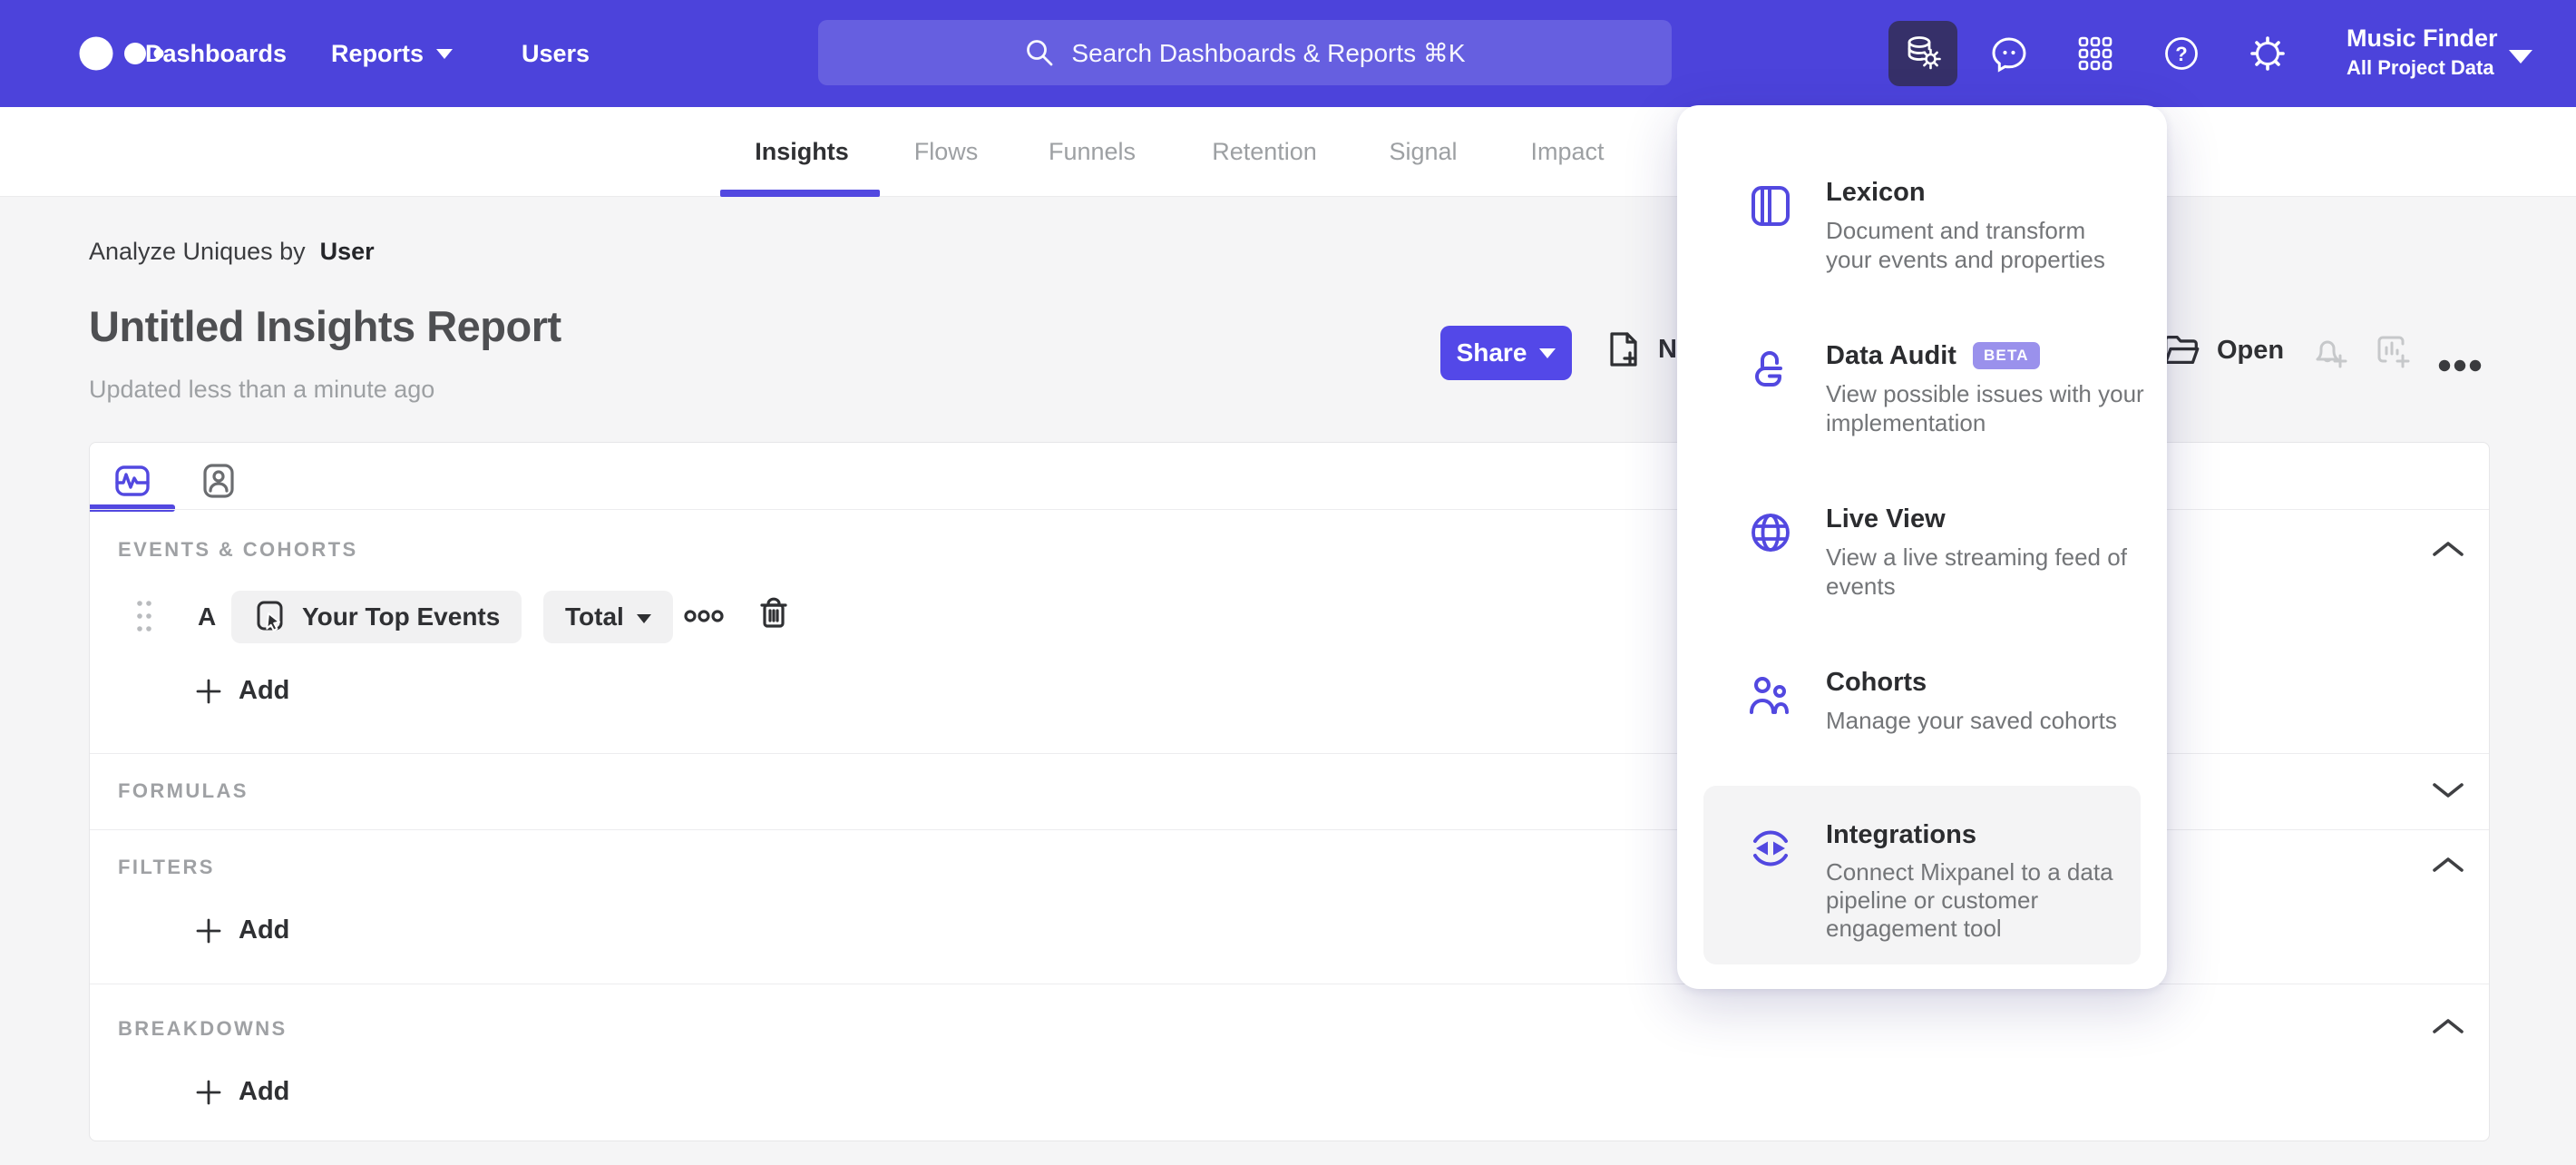  I want to click on add-event-button: Add, so click(242, 691).